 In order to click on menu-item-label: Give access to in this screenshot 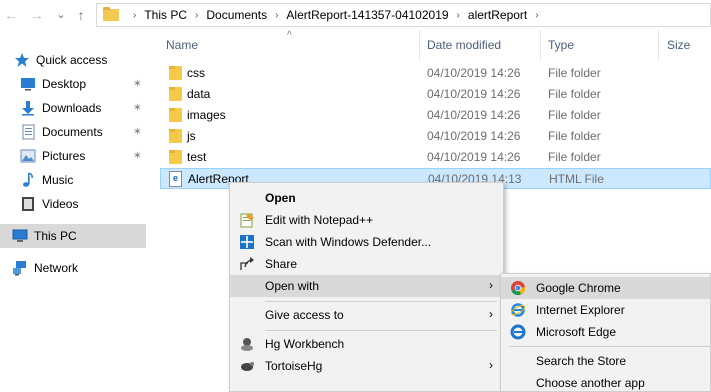, I will do `click(304, 315)`.